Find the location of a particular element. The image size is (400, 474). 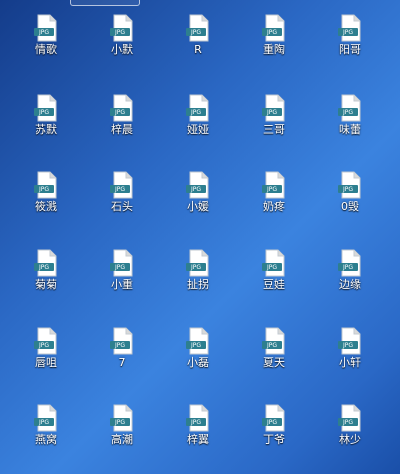

desktop-file-icon: JPG 阳哥 is located at coordinates (350, 45).